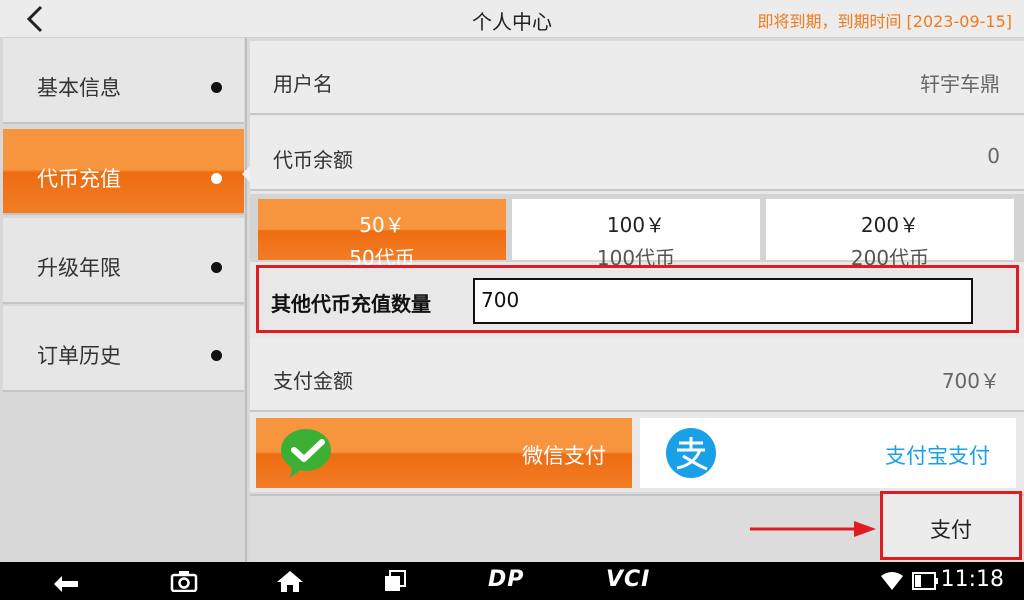 This screenshot has height=600, width=1024. Describe the element at coordinates (564, 456) in the screenshot. I see `wechat-pay-label: 微信支付` at that location.